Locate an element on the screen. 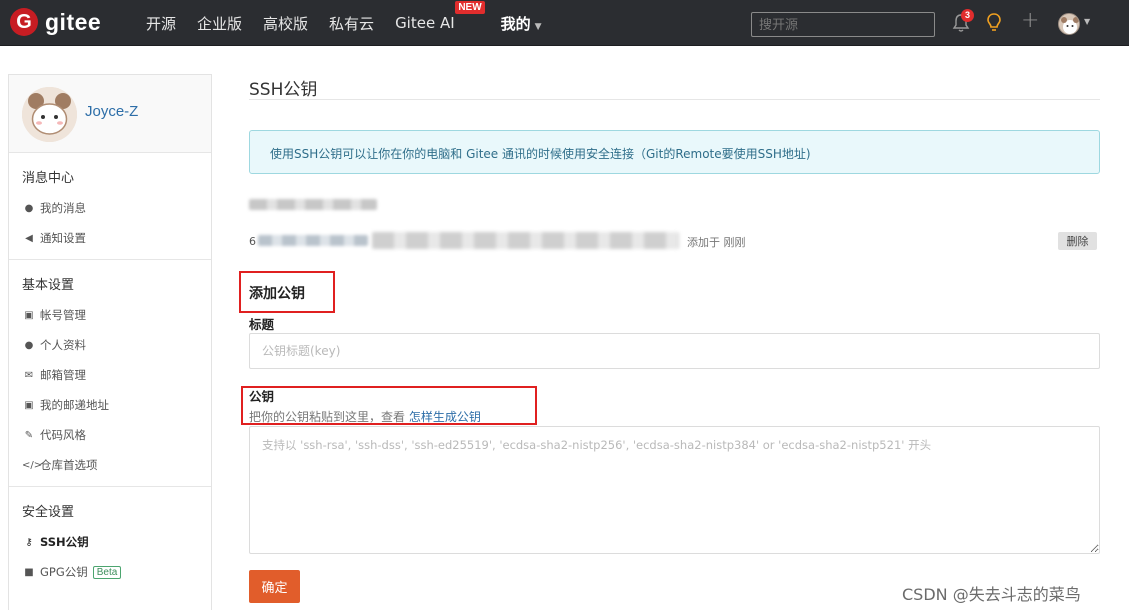  sidebar-item-mailing-address: ▣ 我的邮递地址 is located at coordinates (110, 405).